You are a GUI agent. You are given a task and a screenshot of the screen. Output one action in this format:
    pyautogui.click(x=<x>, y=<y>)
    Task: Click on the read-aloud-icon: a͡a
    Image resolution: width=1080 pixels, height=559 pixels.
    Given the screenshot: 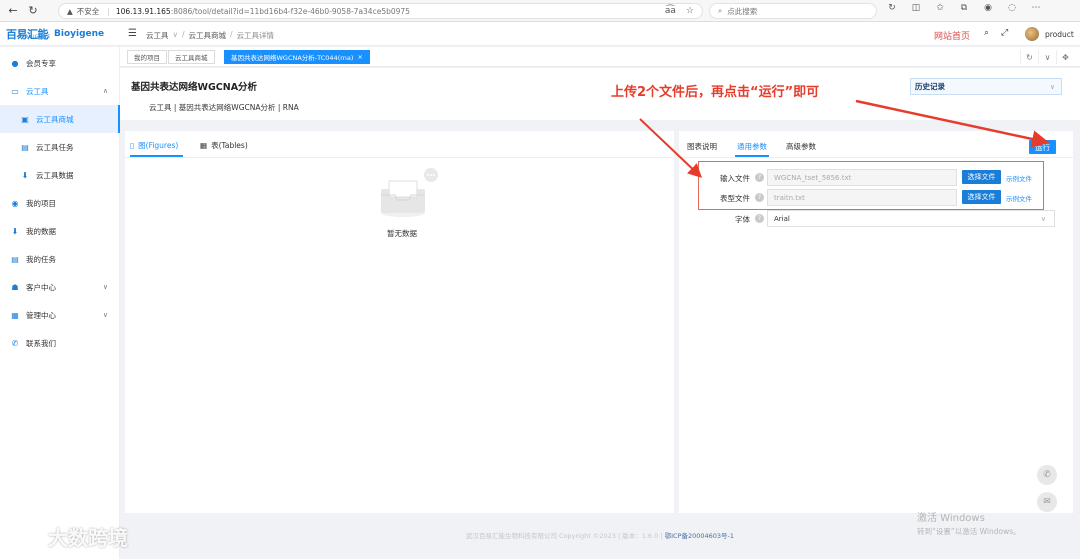 What is the action you would take?
    pyautogui.click(x=670, y=11)
    